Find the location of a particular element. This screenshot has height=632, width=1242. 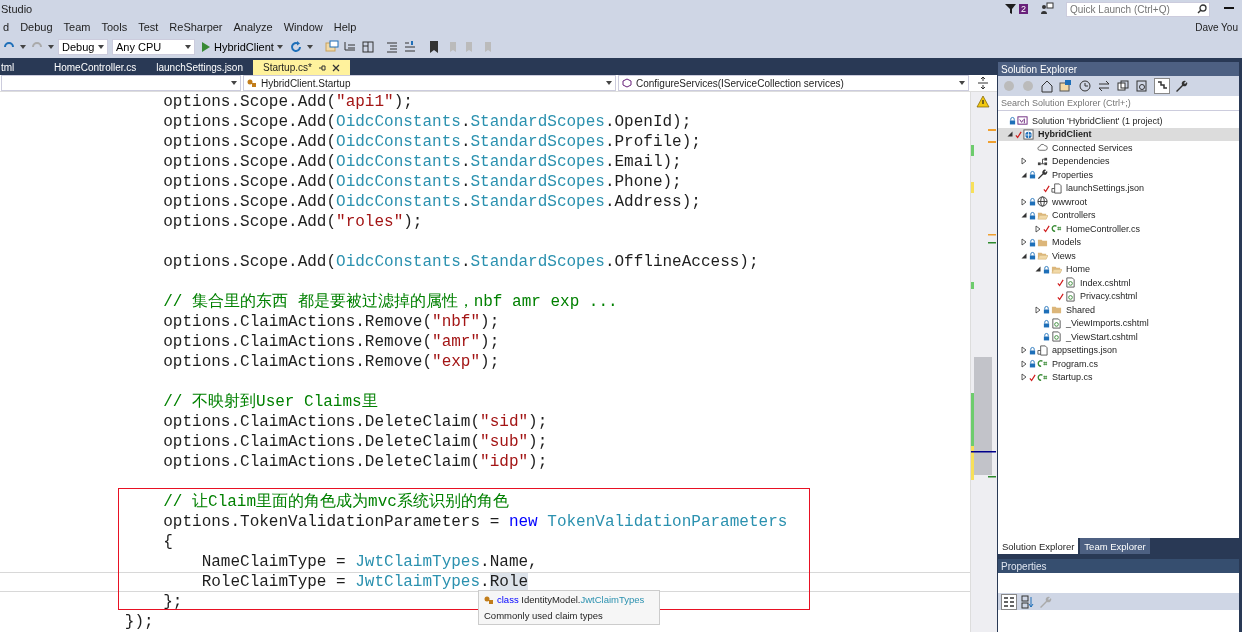

menu-item: d is located at coordinates (9, 27).